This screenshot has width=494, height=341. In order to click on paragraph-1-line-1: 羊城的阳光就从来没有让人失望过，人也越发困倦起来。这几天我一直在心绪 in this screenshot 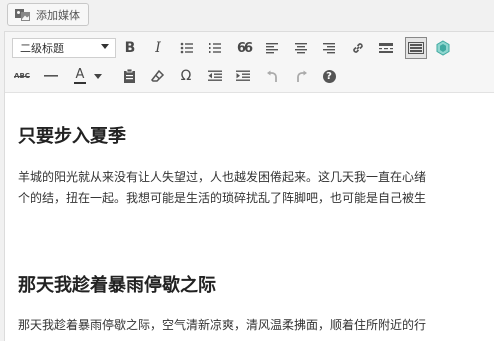, I will do `click(222, 177)`.